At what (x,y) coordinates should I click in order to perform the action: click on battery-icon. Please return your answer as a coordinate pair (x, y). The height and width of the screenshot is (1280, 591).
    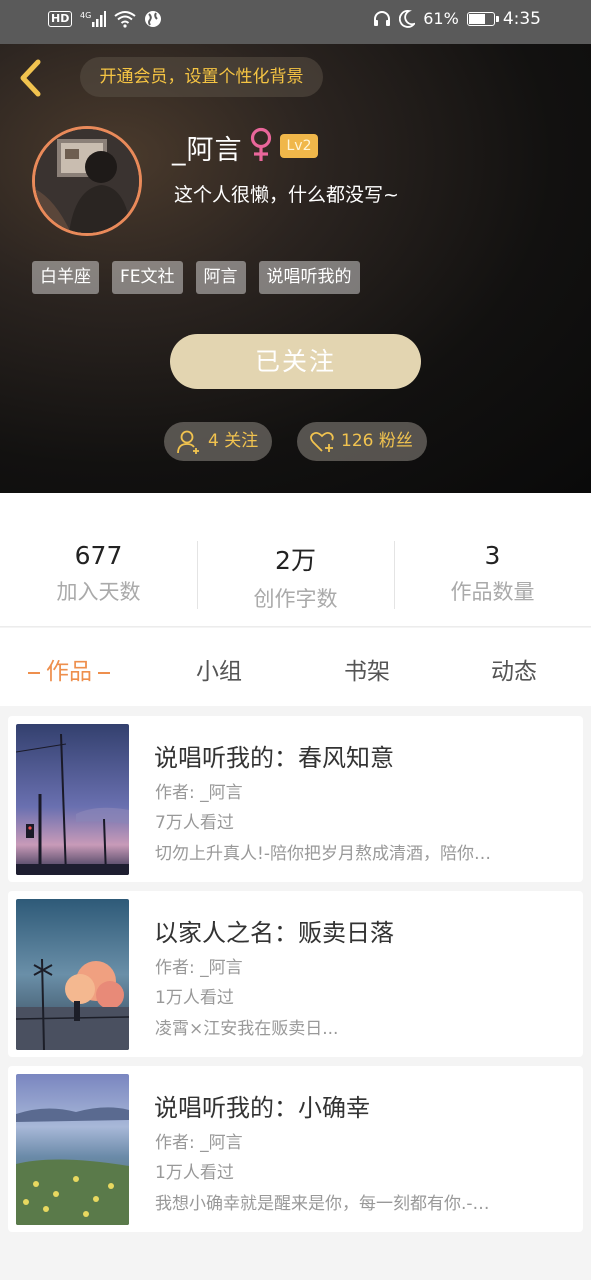
    Looking at the image, I should click on (482, 19).